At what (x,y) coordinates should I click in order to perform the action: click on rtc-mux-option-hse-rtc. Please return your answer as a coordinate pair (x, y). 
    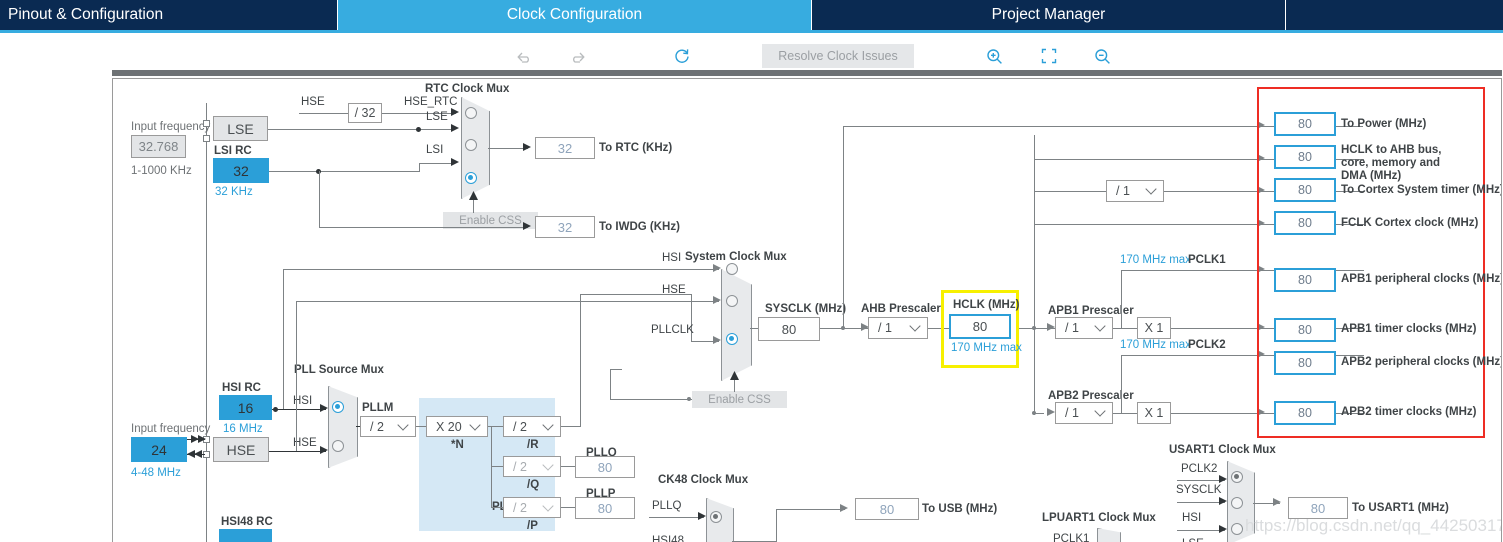
    Looking at the image, I should click on (471, 113).